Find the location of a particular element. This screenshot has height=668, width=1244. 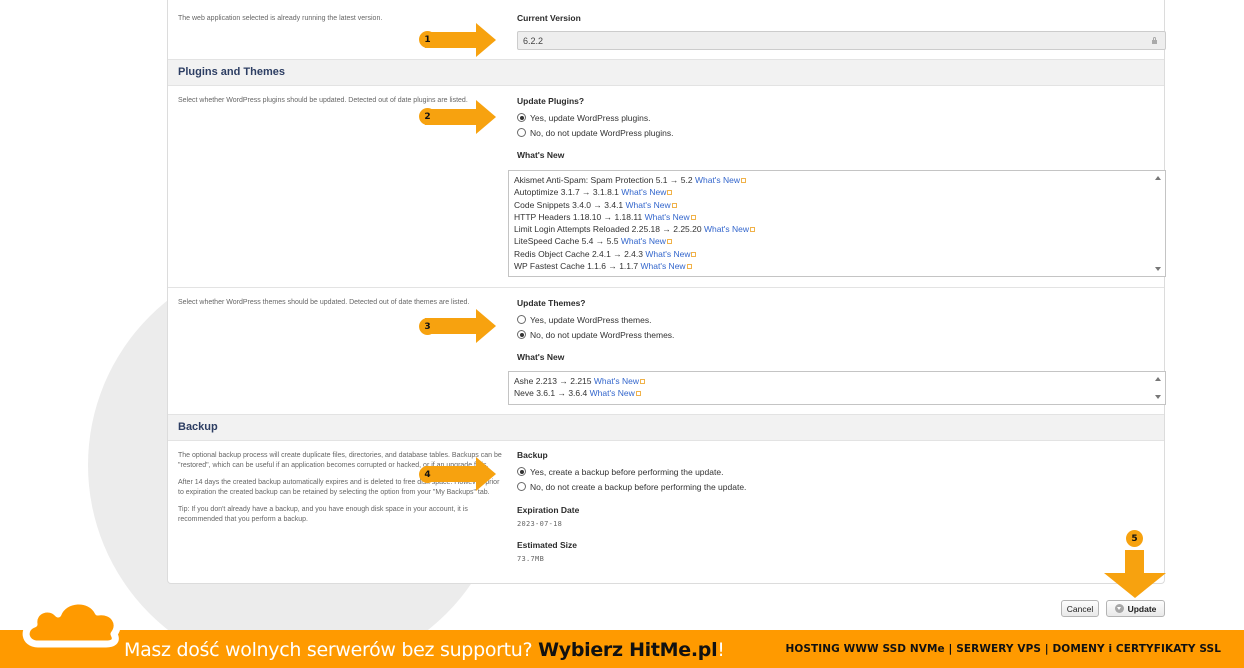

callout-badge: 3 is located at coordinates (427, 326).